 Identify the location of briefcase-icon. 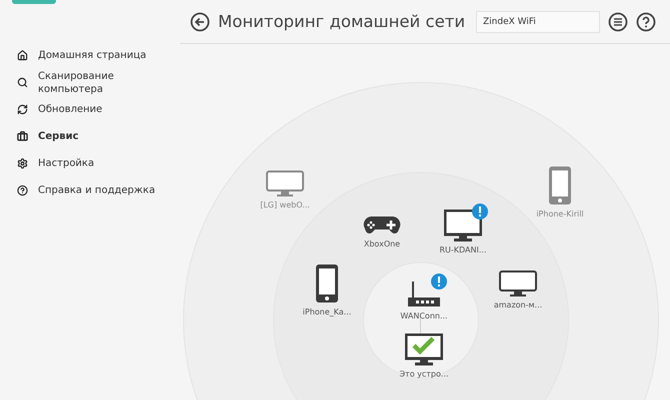
(22, 136).